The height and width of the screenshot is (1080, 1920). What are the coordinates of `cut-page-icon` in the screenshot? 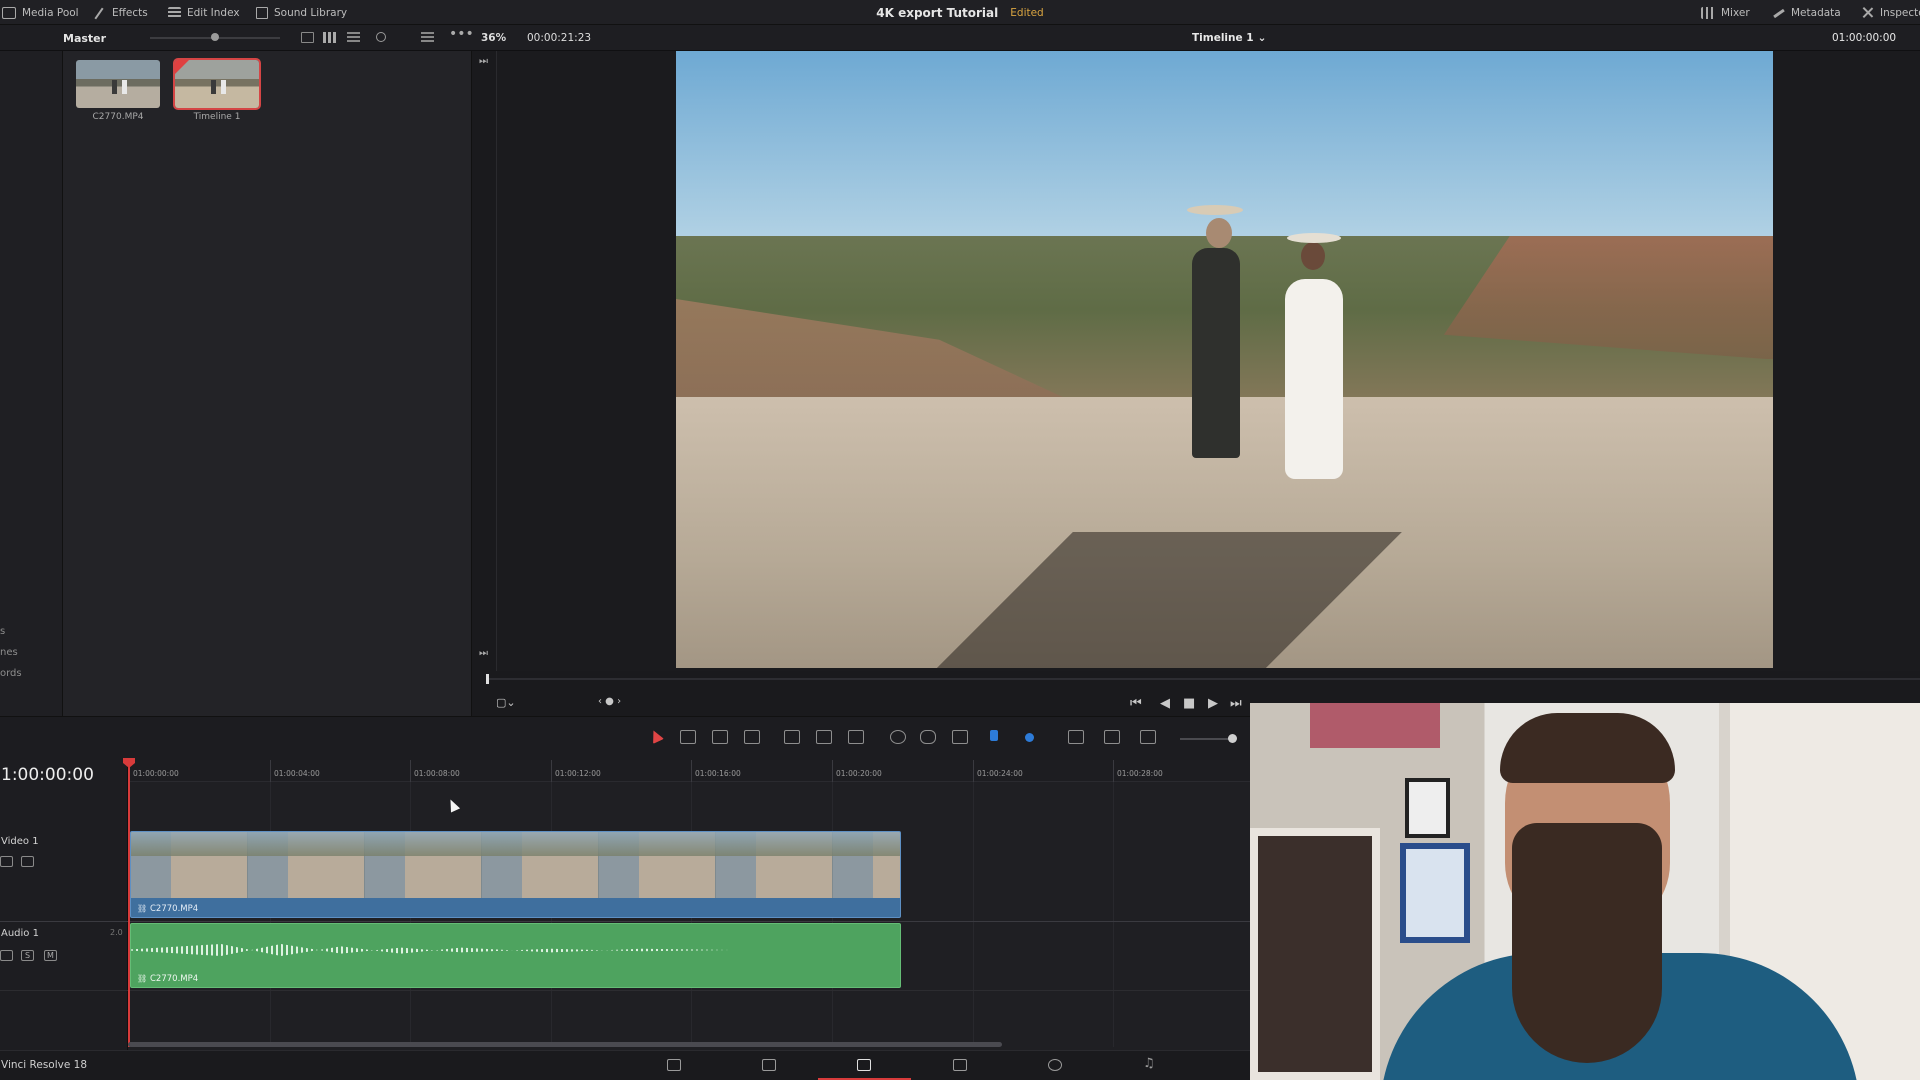 It's located at (769, 1065).